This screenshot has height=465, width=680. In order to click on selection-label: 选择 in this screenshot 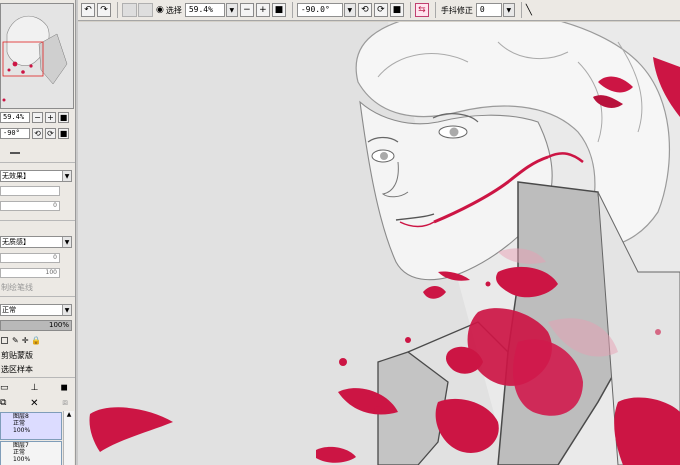, I will do `click(174, 10)`.